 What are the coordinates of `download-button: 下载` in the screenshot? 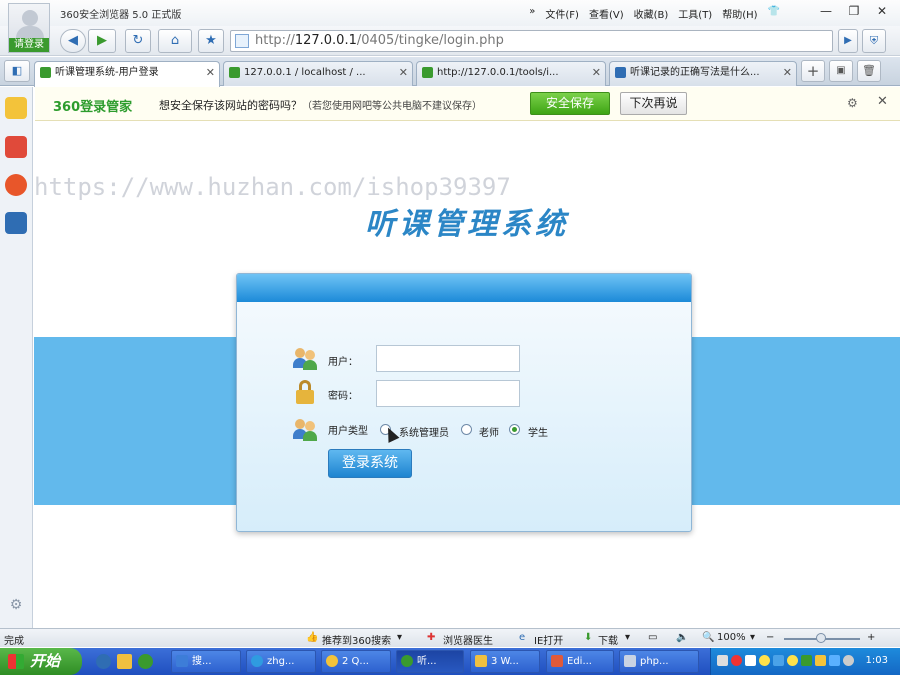 It's located at (608, 639).